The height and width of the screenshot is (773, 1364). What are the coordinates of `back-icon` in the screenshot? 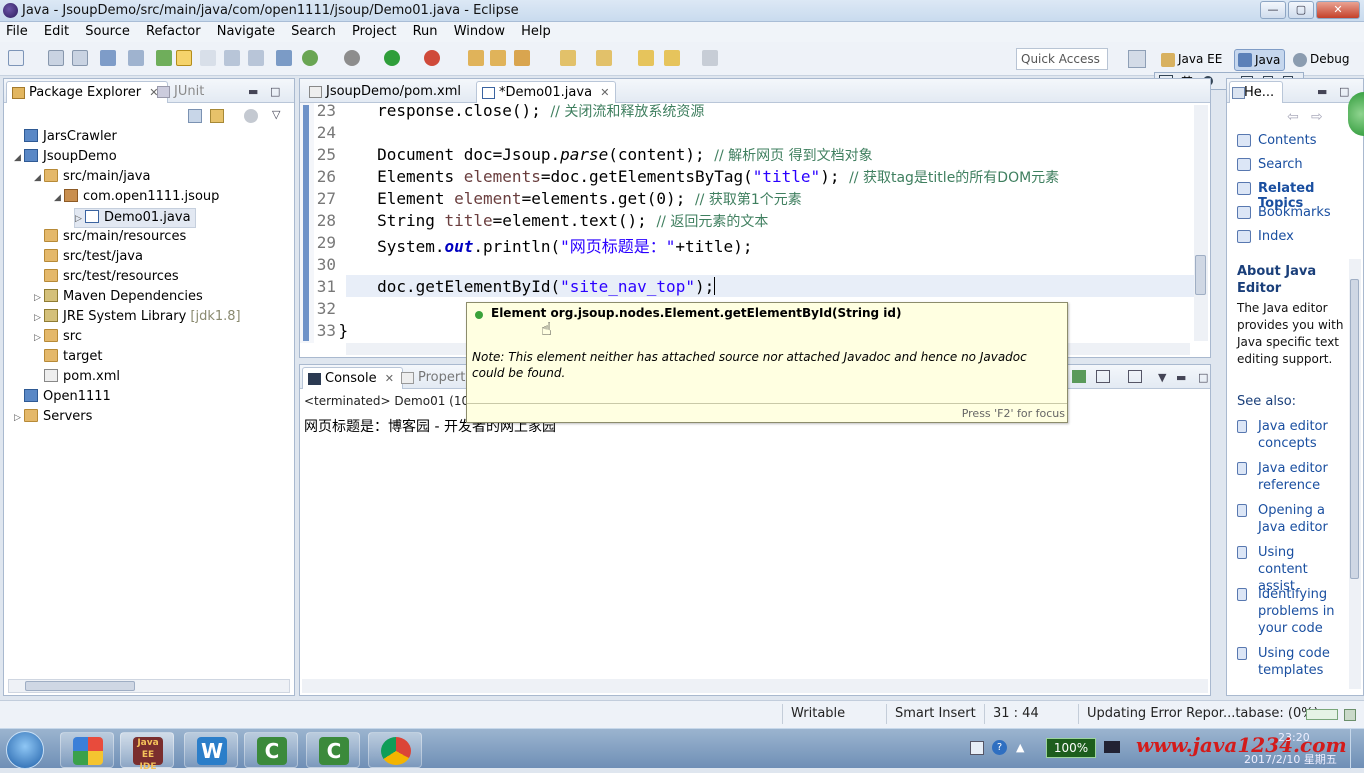 It's located at (672, 58).